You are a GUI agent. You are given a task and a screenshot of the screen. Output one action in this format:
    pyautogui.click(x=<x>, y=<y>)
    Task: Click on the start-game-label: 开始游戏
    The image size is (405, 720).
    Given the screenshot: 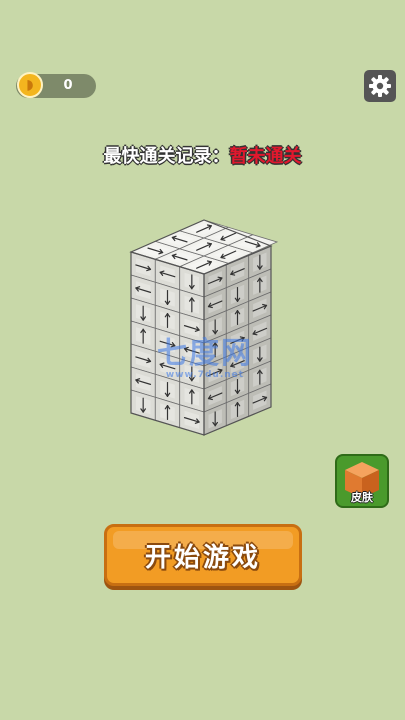 What is the action you would take?
    pyautogui.click(x=202, y=557)
    